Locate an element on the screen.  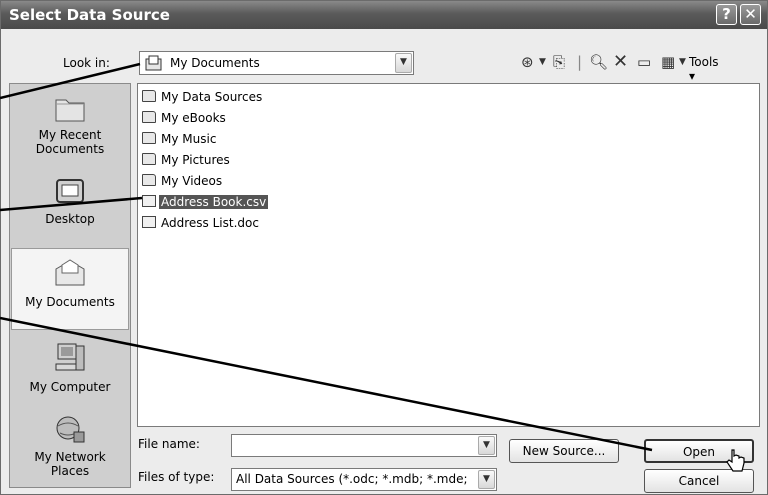
mouse-pointer-icon is located at coordinates (735, 460).